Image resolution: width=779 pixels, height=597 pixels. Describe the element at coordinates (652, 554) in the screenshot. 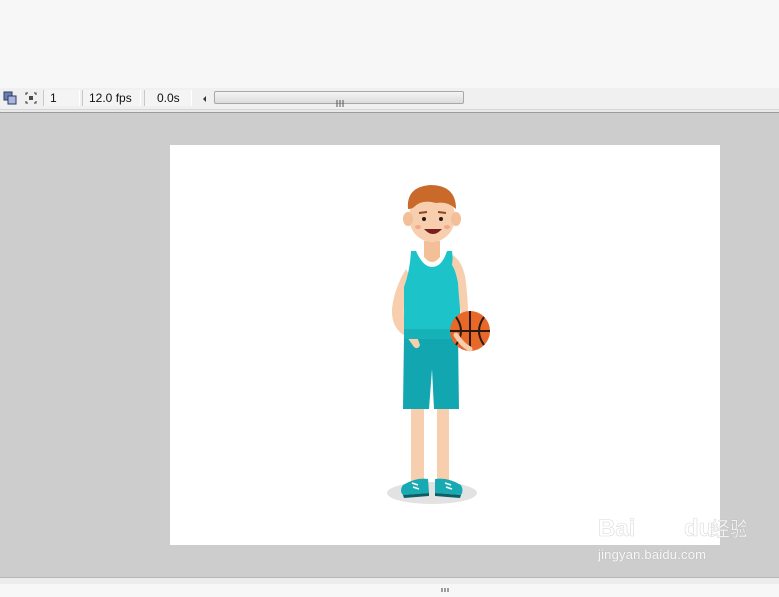

I see `watermark-url: jingyan.baidu.com` at that location.